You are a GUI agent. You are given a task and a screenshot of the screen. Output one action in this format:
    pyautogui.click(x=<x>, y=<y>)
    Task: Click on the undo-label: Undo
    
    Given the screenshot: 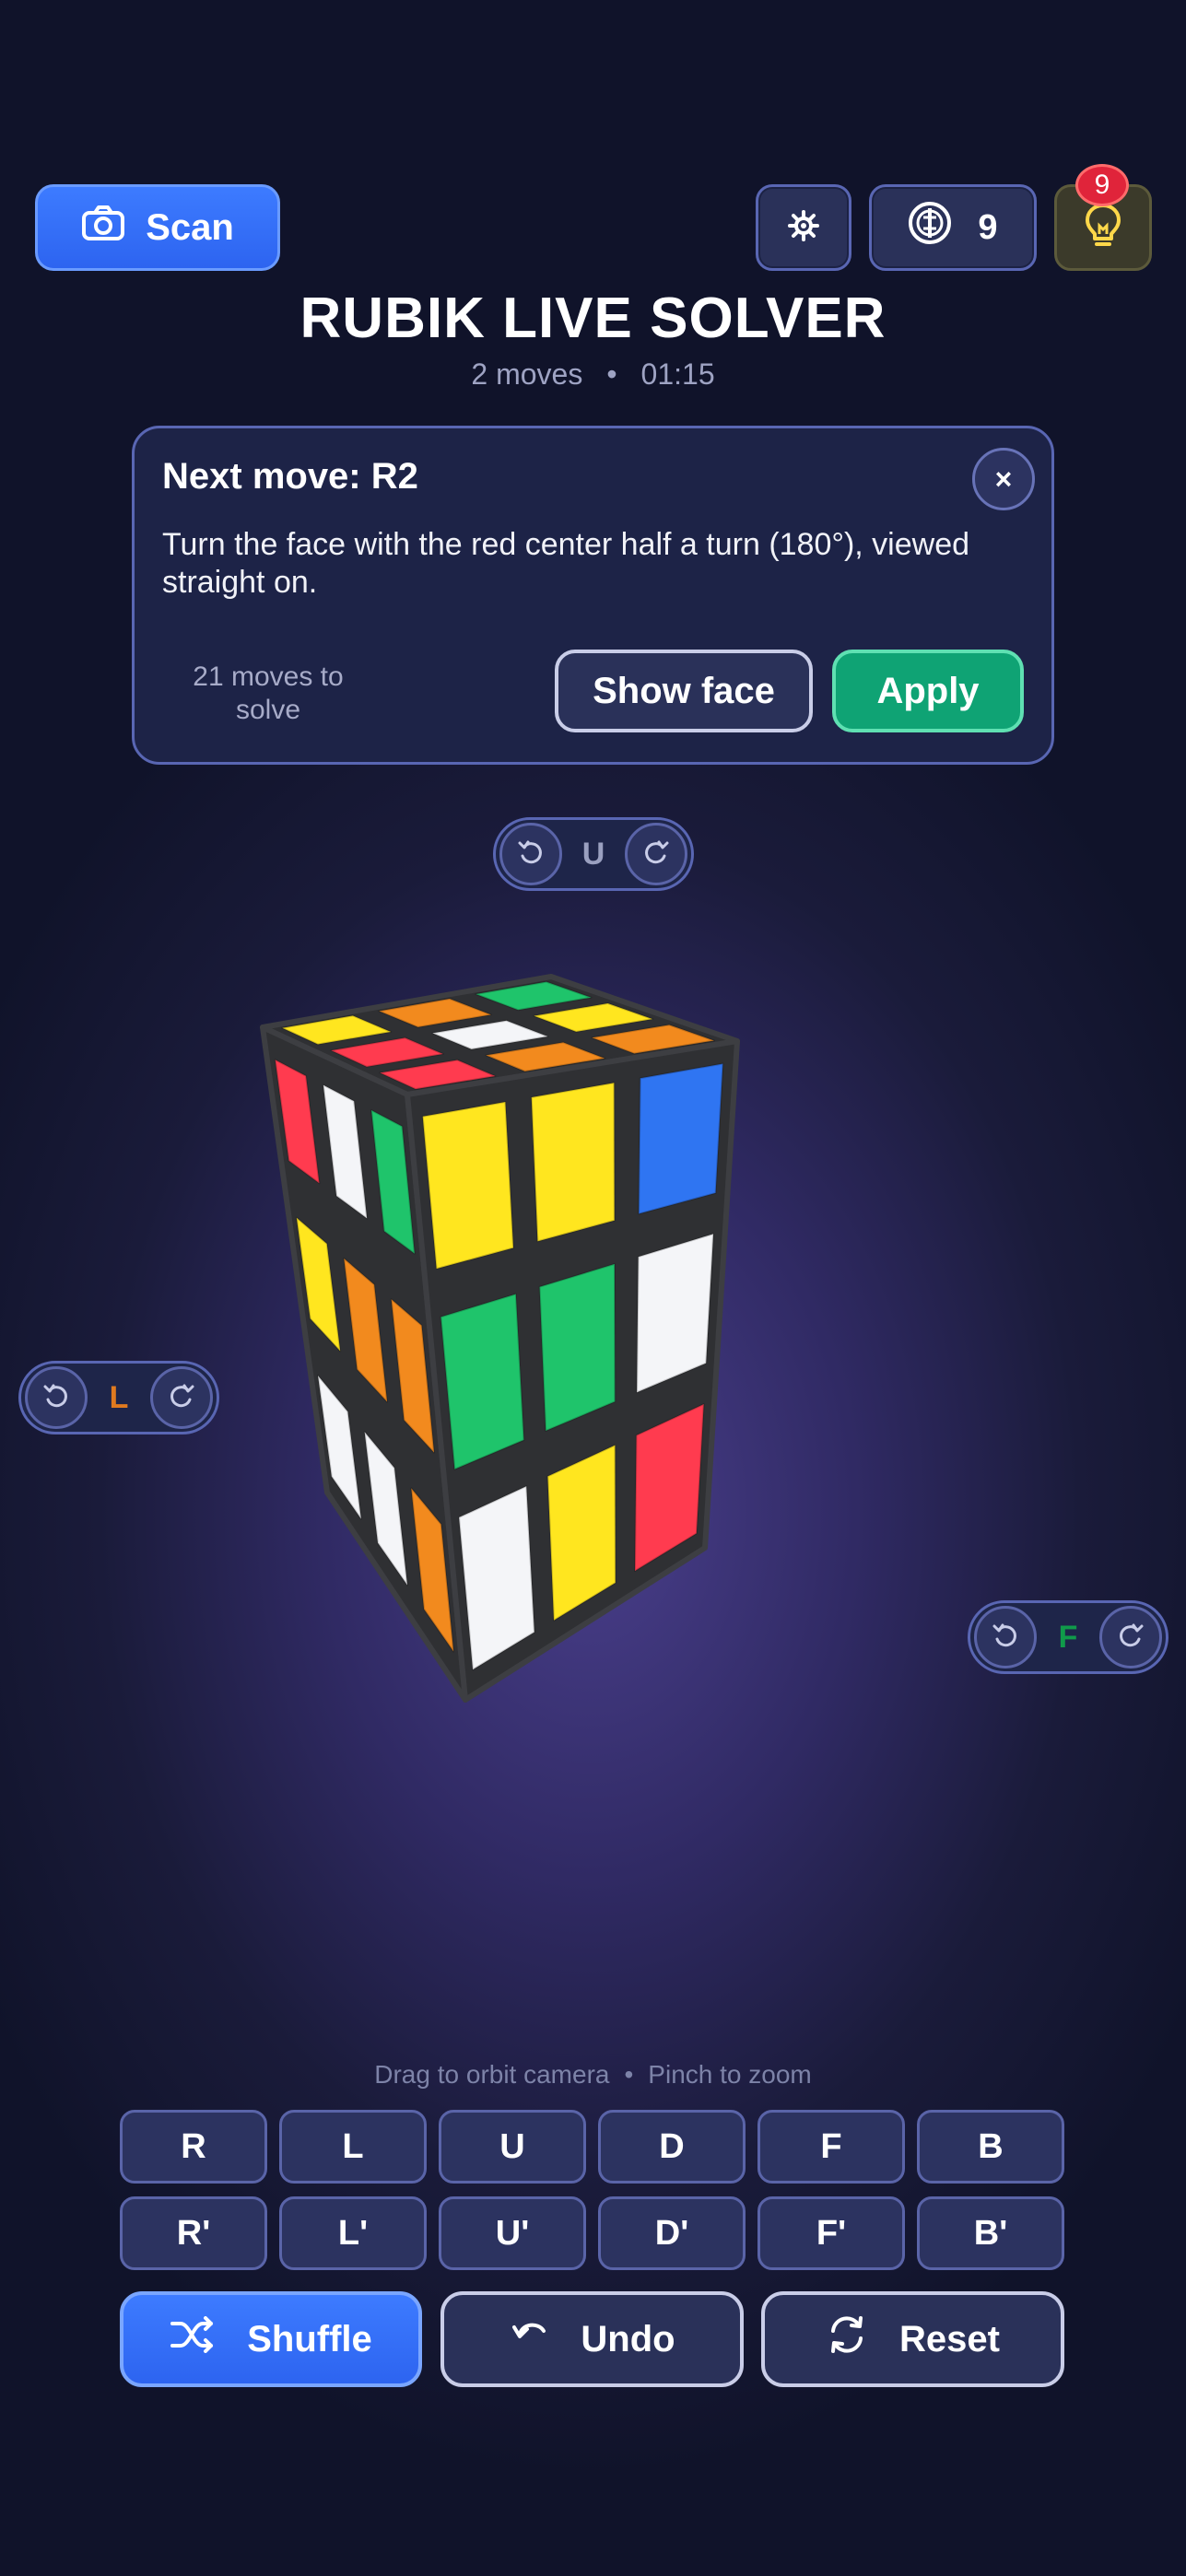 What is the action you would take?
    pyautogui.click(x=628, y=2338)
    